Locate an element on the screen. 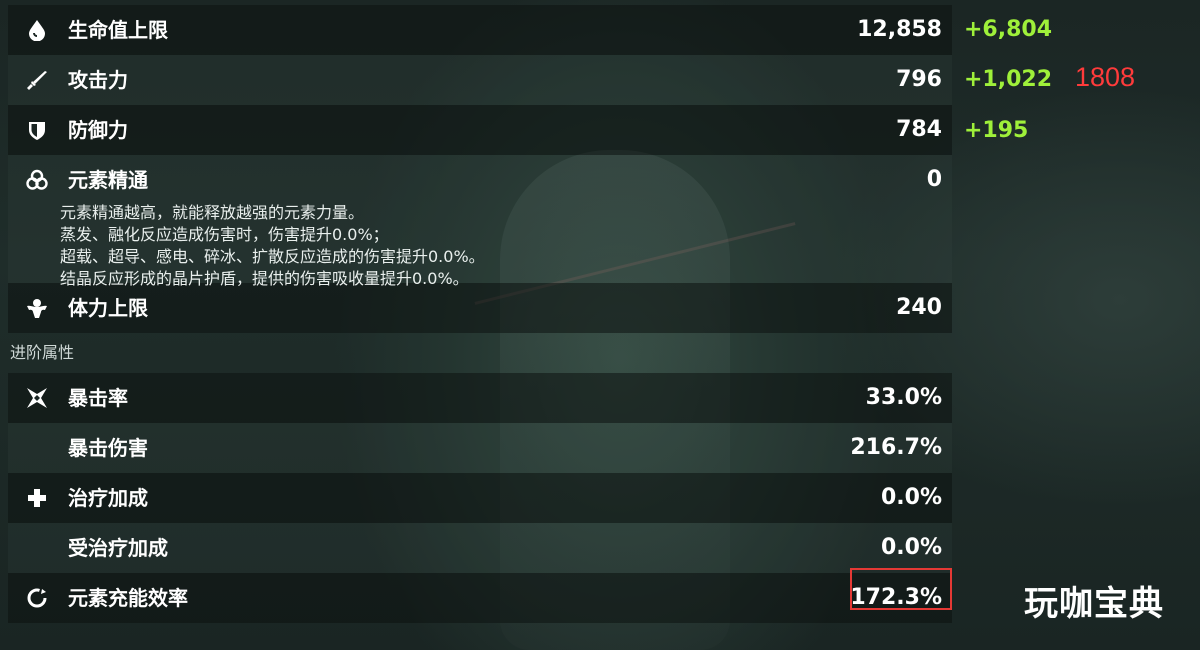 The image size is (1200, 650). shield-icon is located at coordinates (37, 130).